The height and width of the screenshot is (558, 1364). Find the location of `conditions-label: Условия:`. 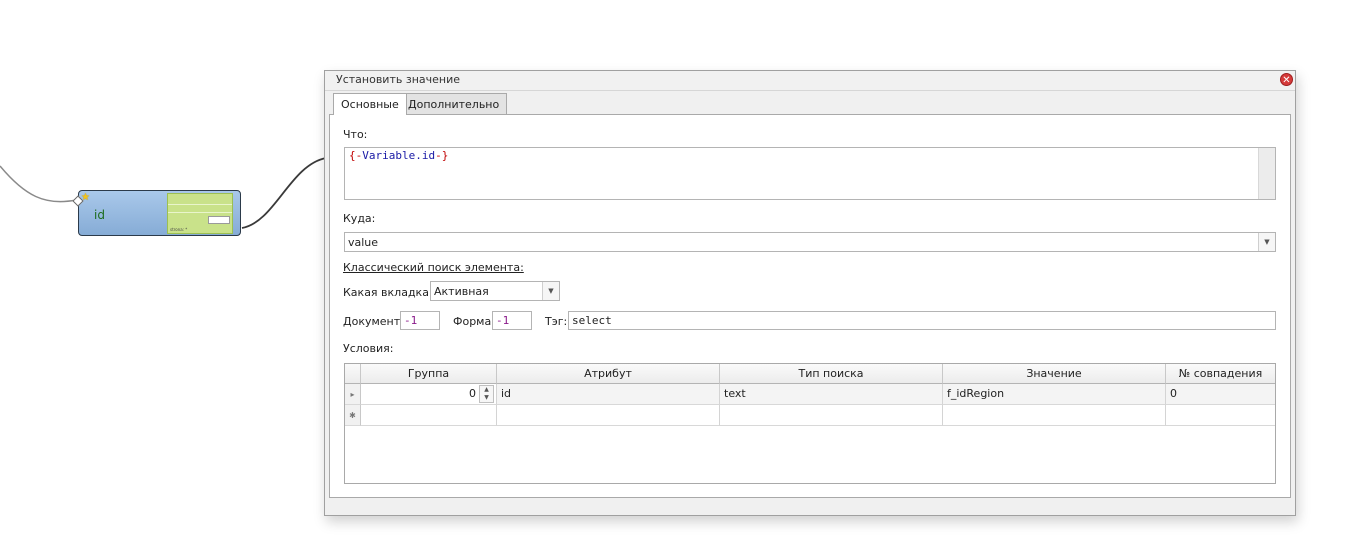

conditions-label: Условия: is located at coordinates (368, 348).